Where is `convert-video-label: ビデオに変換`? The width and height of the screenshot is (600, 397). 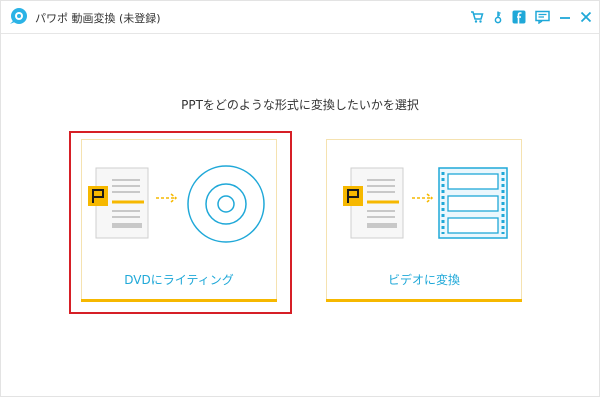
convert-video-label: ビデオに変換 is located at coordinates (423, 280).